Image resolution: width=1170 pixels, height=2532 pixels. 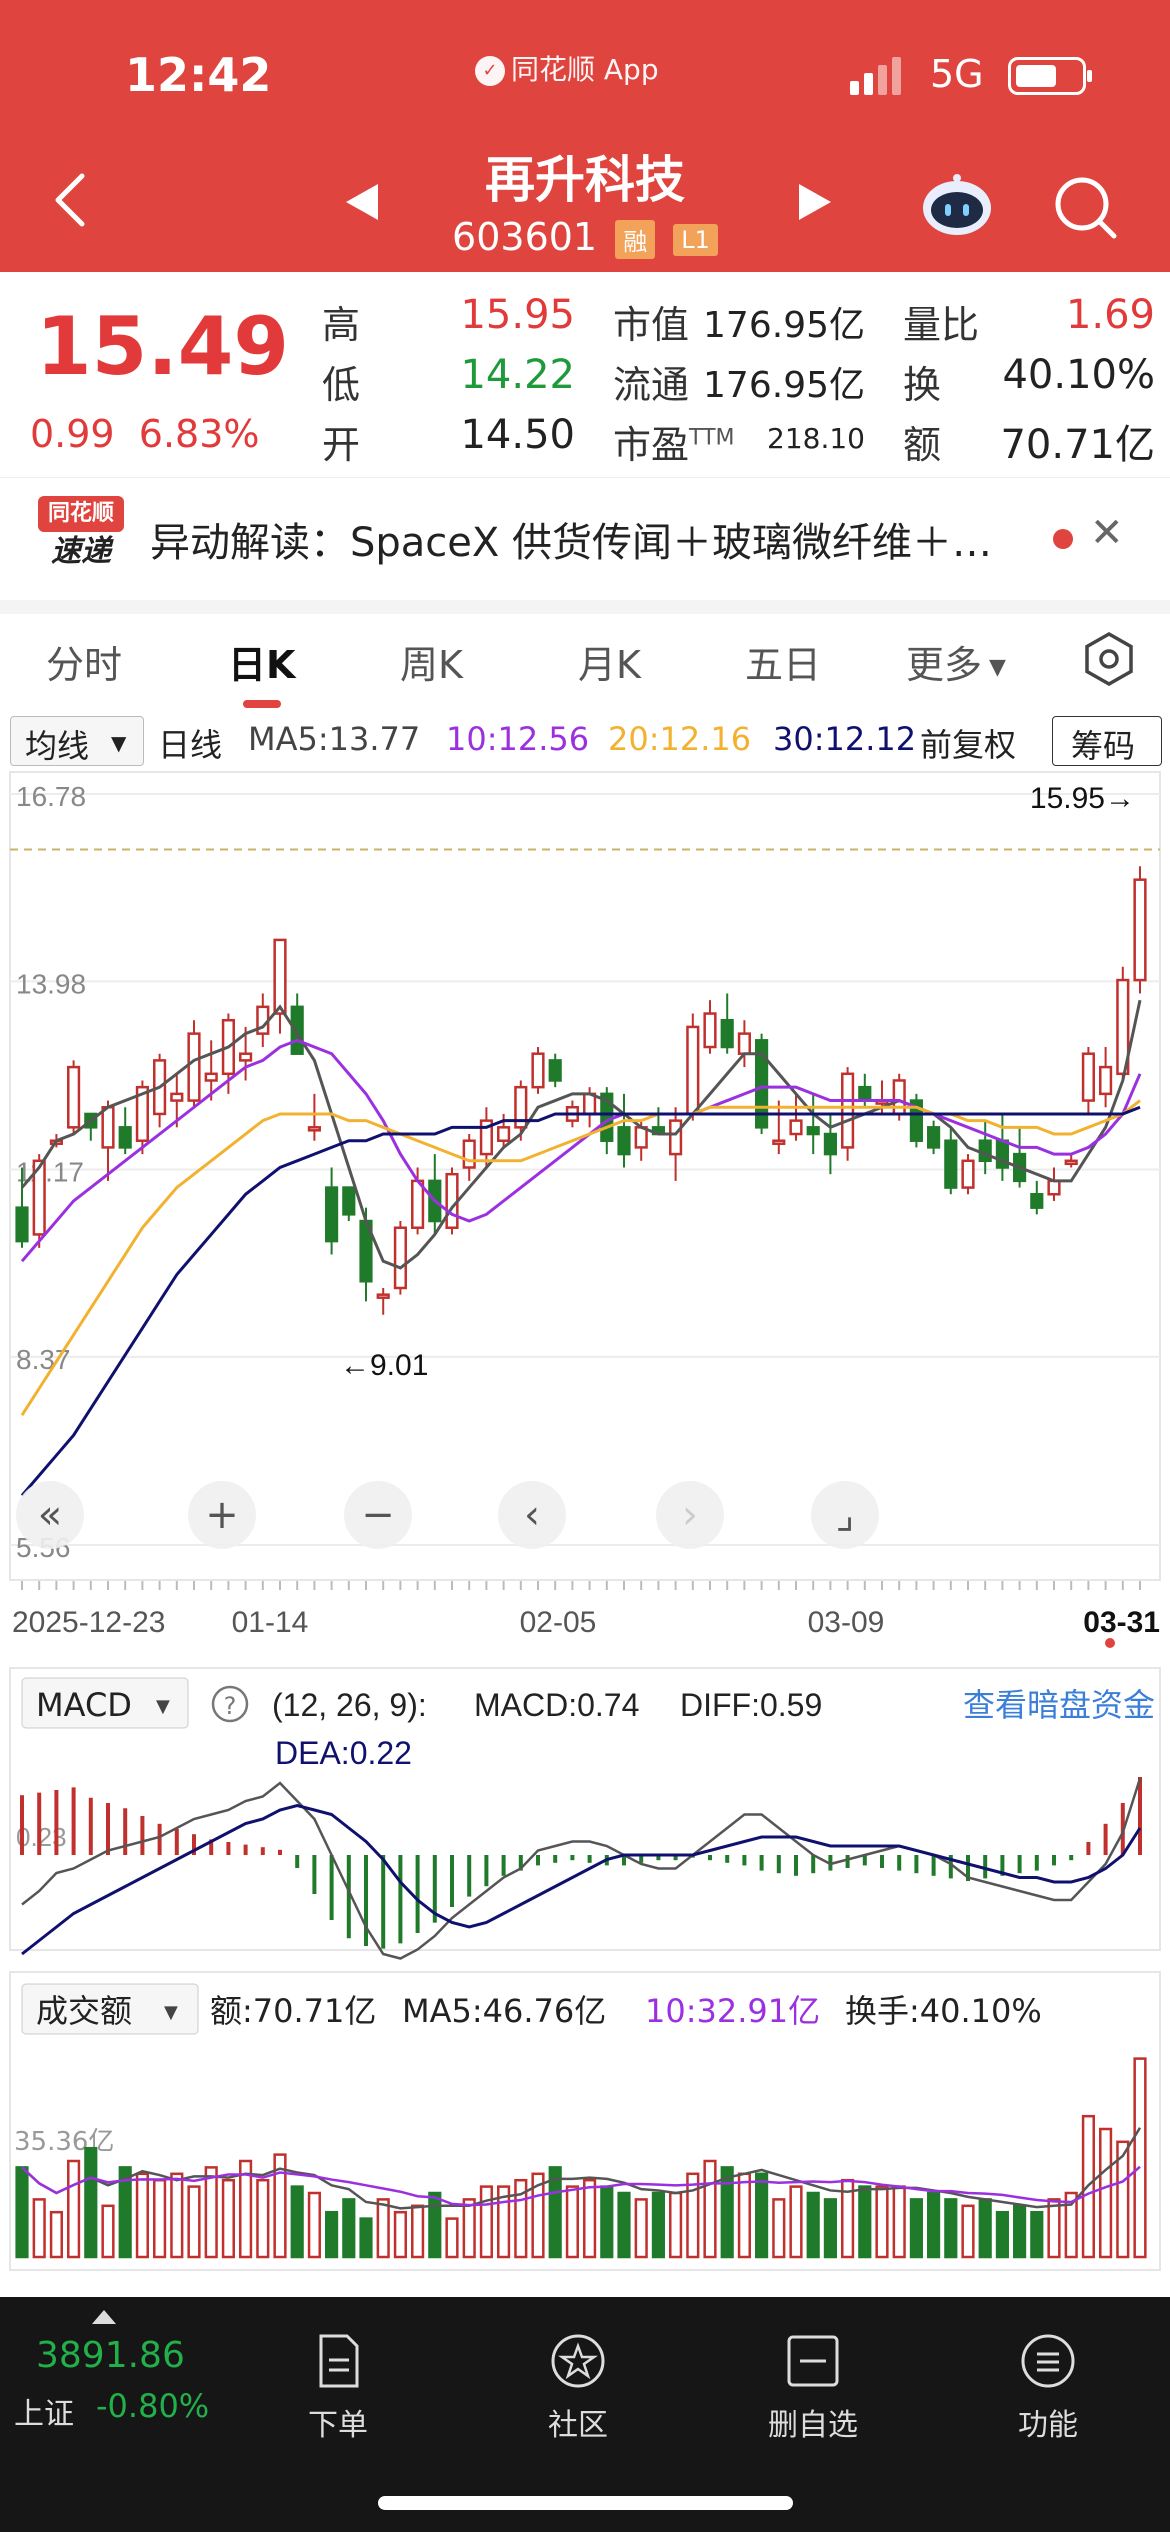 I want to click on nav-remove-watchlist-label: 删自选, so click(x=813, y=2425).